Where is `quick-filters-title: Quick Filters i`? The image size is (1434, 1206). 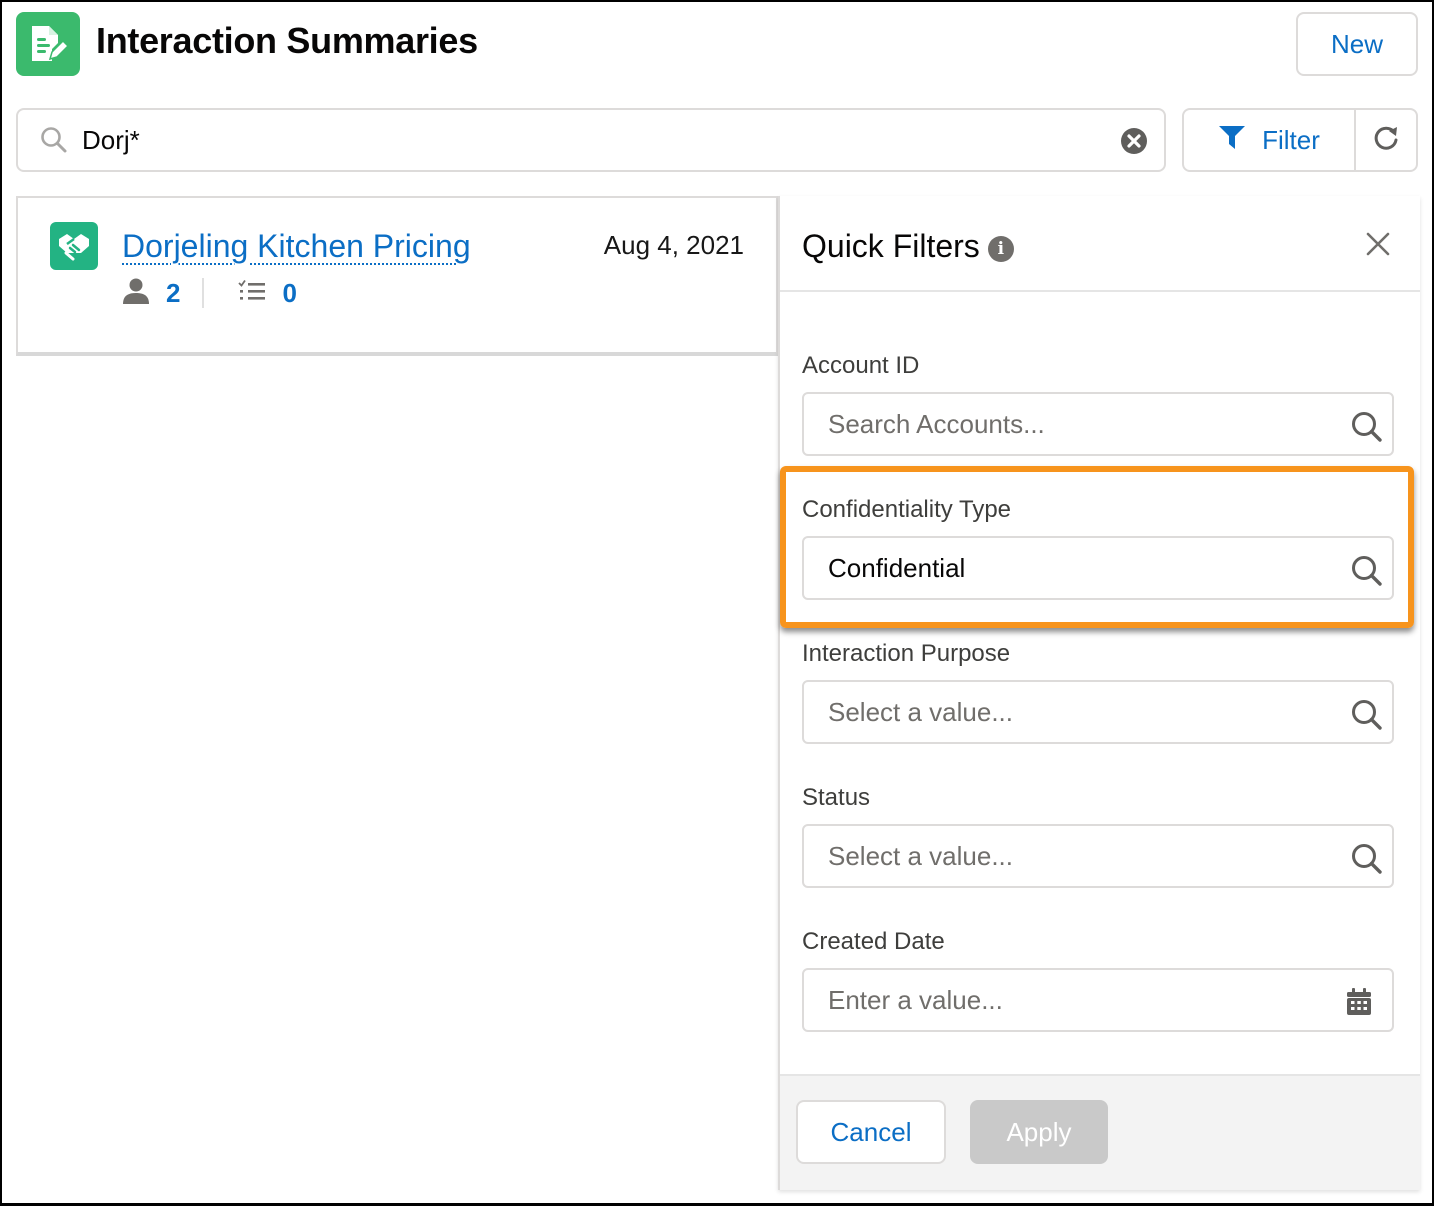 quick-filters-title: Quick Filters i is located at coordinates (908, 246).